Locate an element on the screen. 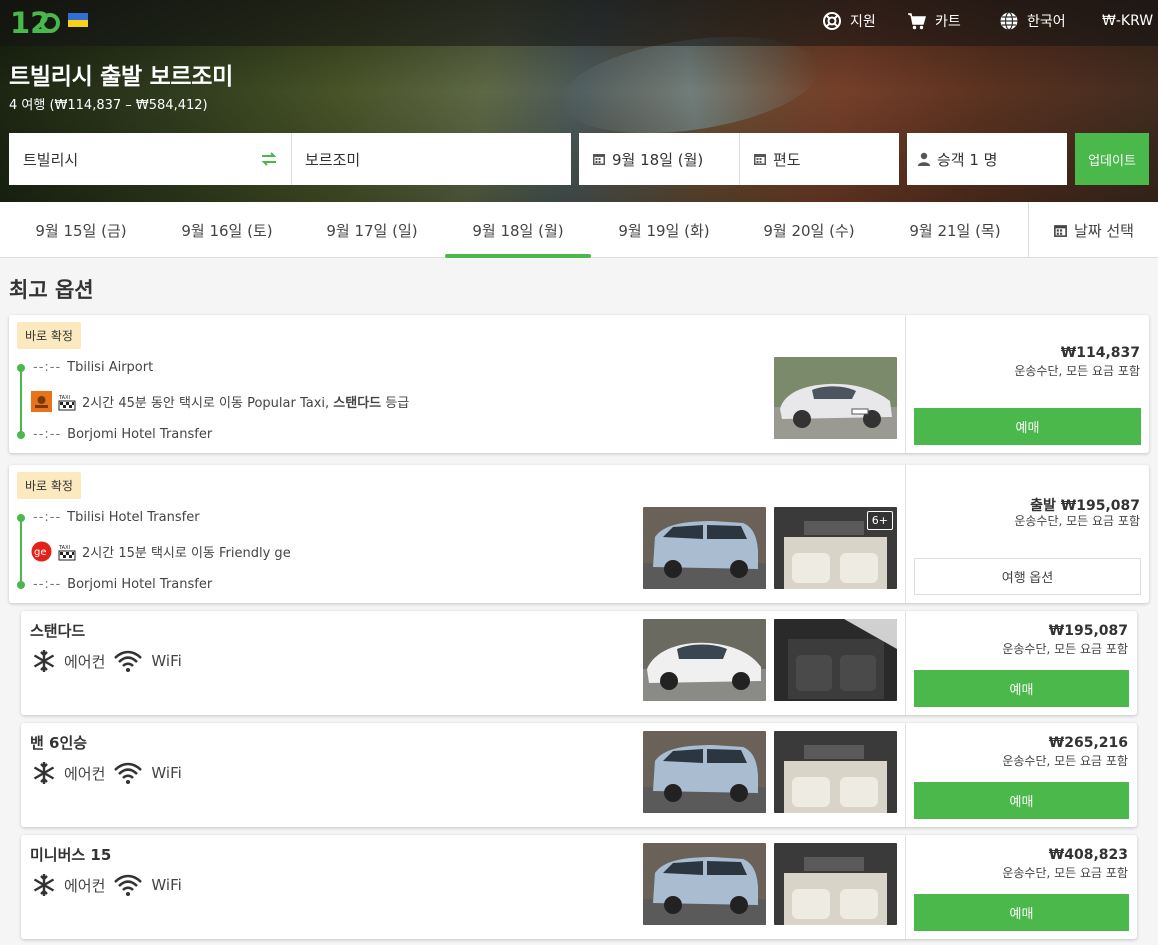 The image size is (1158, 945). more-photos-badge: 6+ is located at coordinates (879, 520).